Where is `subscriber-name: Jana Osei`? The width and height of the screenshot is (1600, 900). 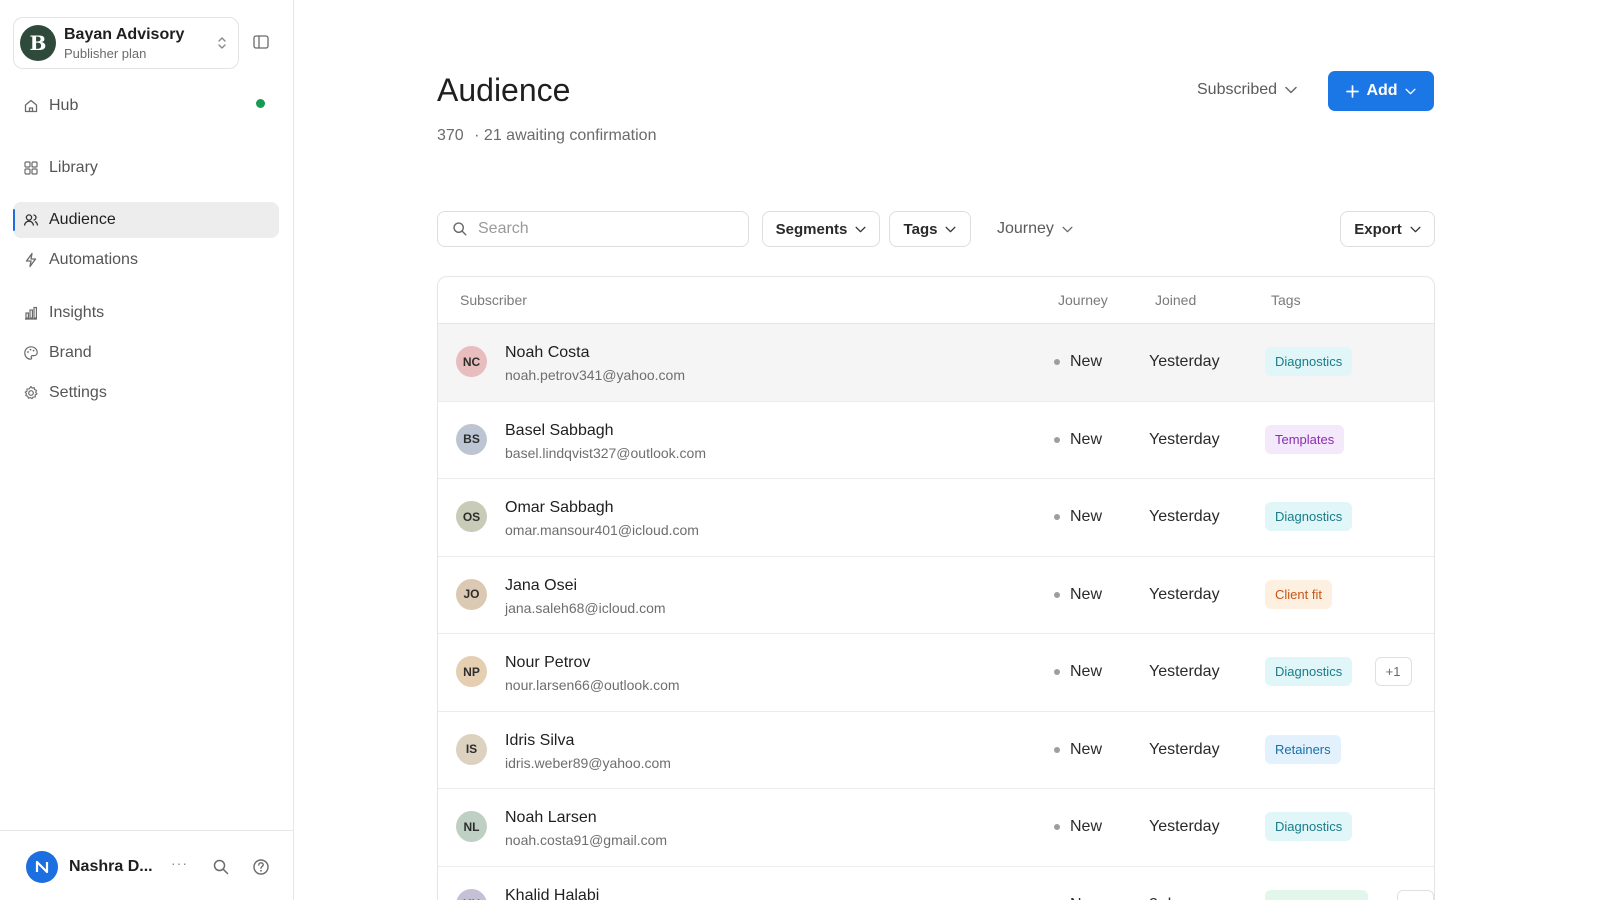
subscriber-name: Jana Osei is located at coordinates (541, 586).